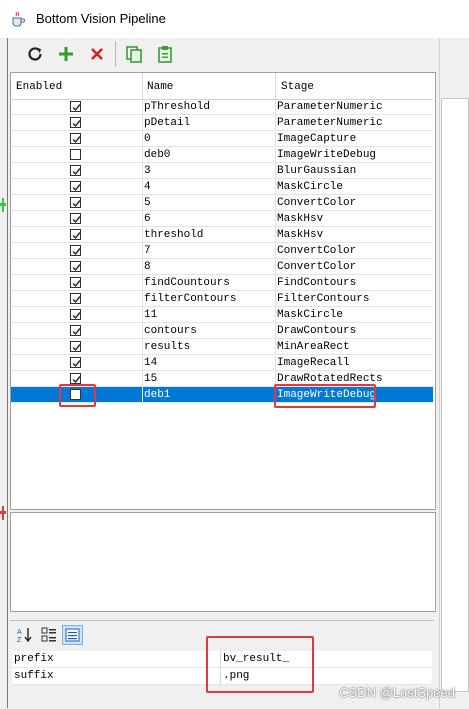 This screenshot has width=469, height=709. Describe the element at coordinates (222, 363) in the screenshot. I see `table-row: 14 ImageRecall` at that location.